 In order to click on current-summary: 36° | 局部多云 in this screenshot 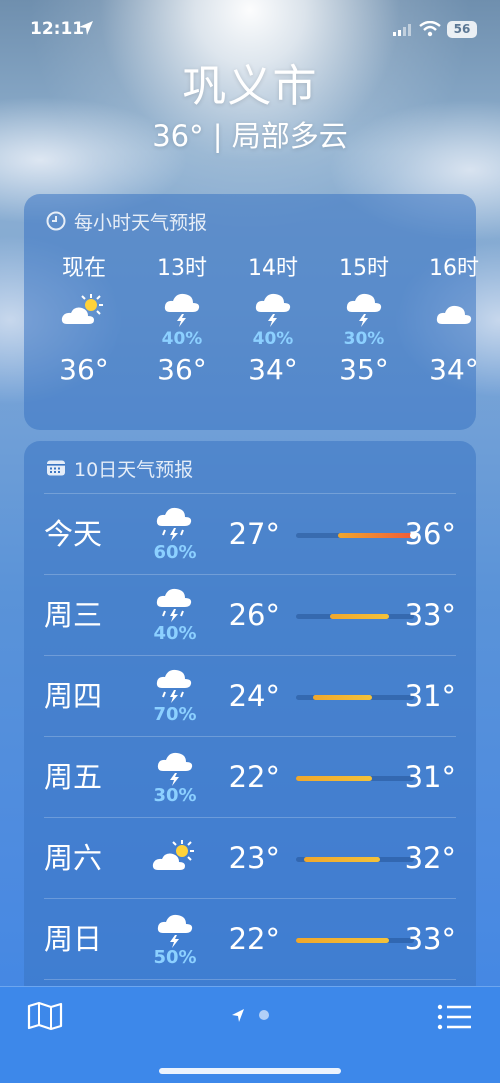, I will do `click(250, 136)`.